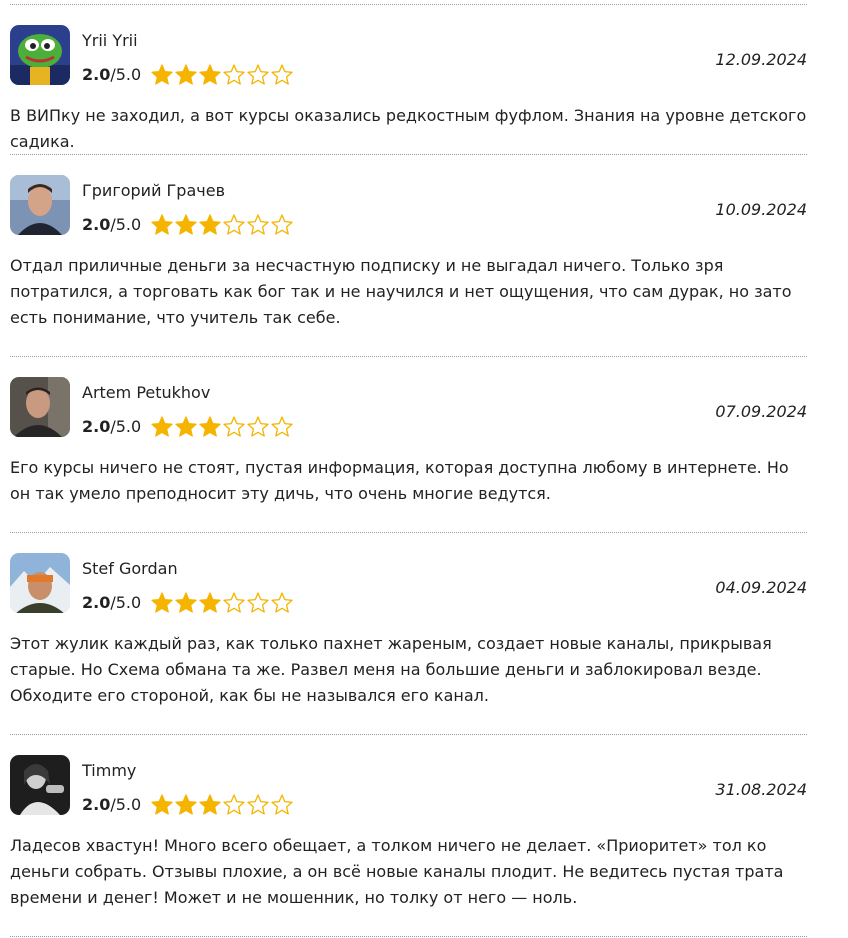 The width and height of the screenshot is (848, 938). Describe the element at coordinates (761, 411) in the screenshot. I see `review-date: 07.09.2024` at that location.